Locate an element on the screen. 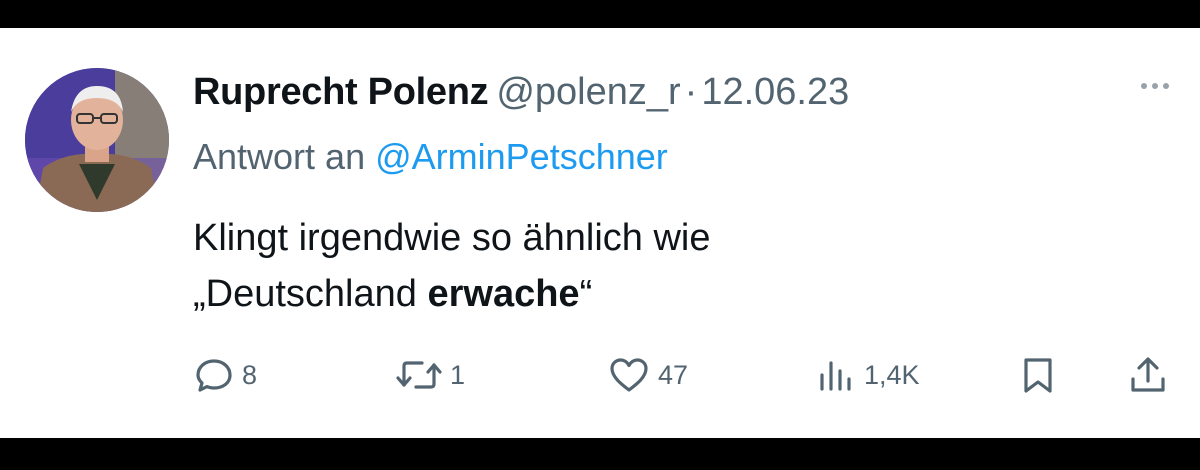  share-icon is located at coordinates (1148, 374).